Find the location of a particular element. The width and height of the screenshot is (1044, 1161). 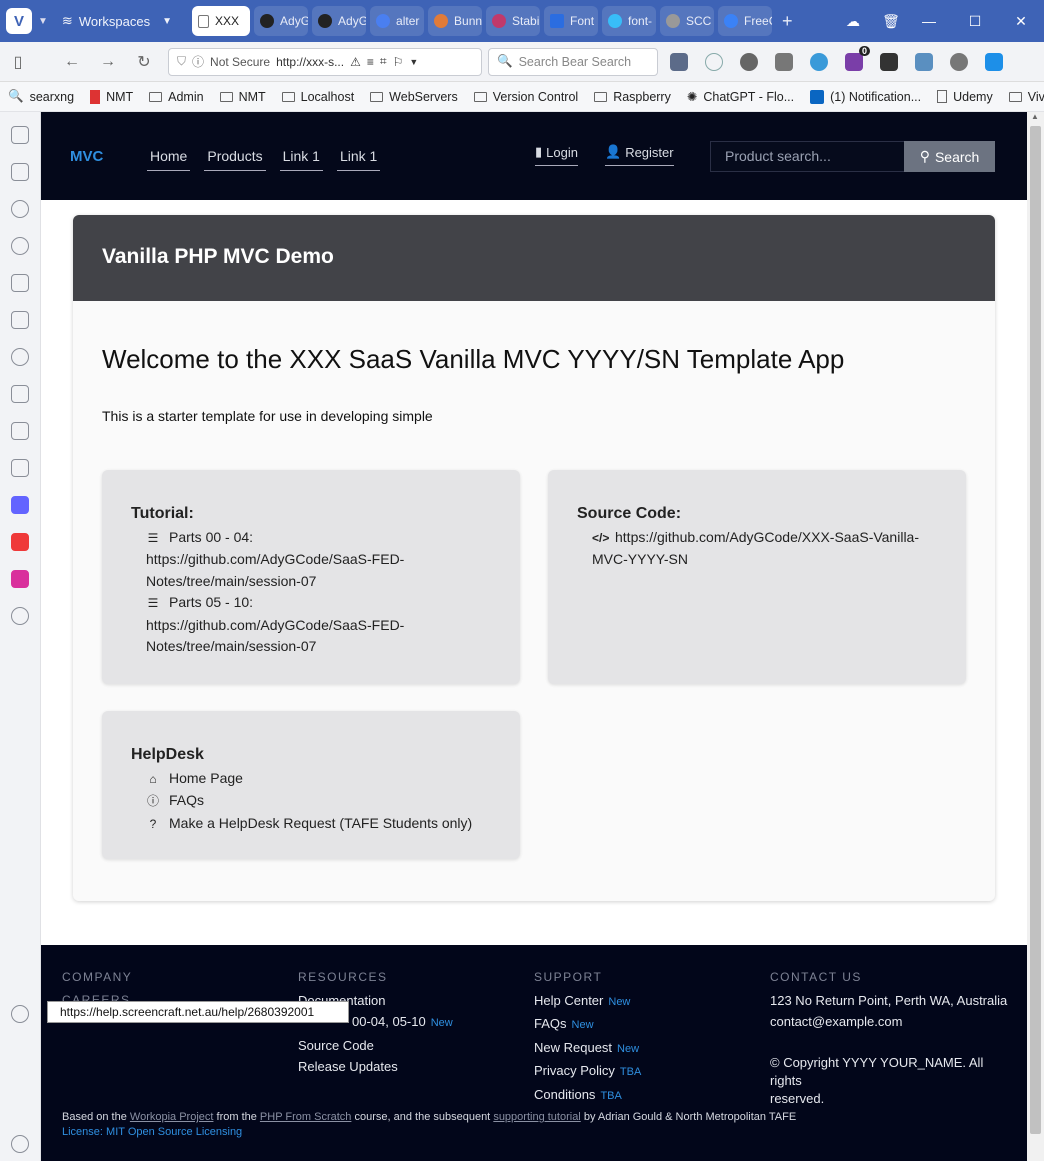

scrollbar-thumb is located at coordinates (1035, 630).